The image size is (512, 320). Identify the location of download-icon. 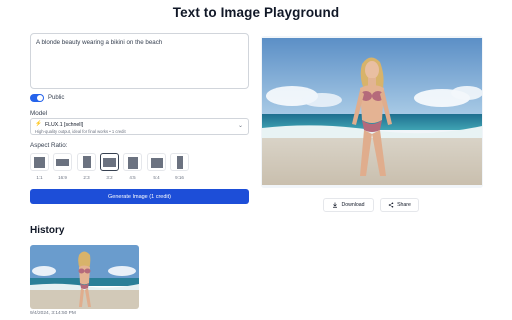
(335, 205).